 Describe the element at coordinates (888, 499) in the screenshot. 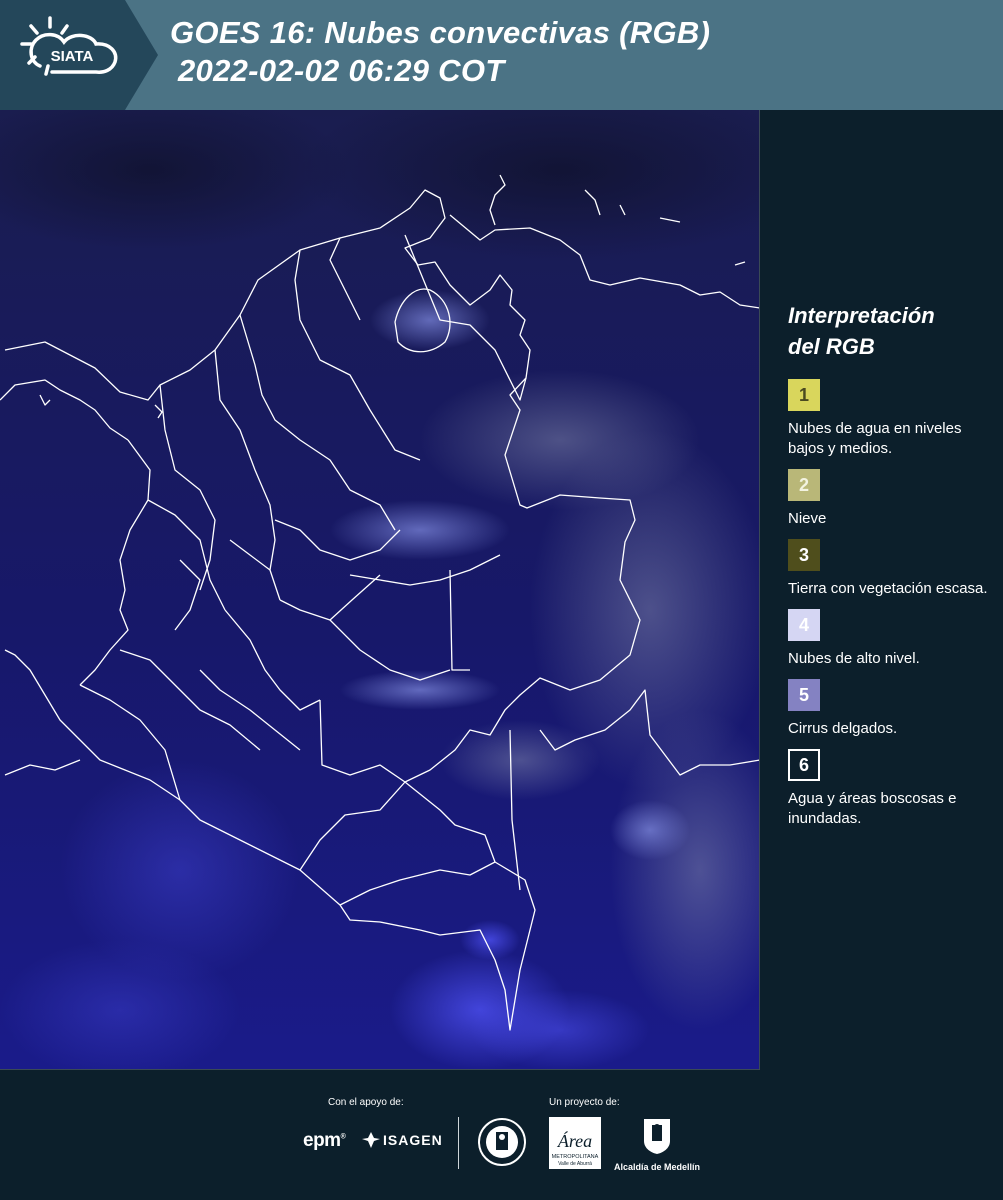

I see `legend-item: 2 Nieve` at that location.